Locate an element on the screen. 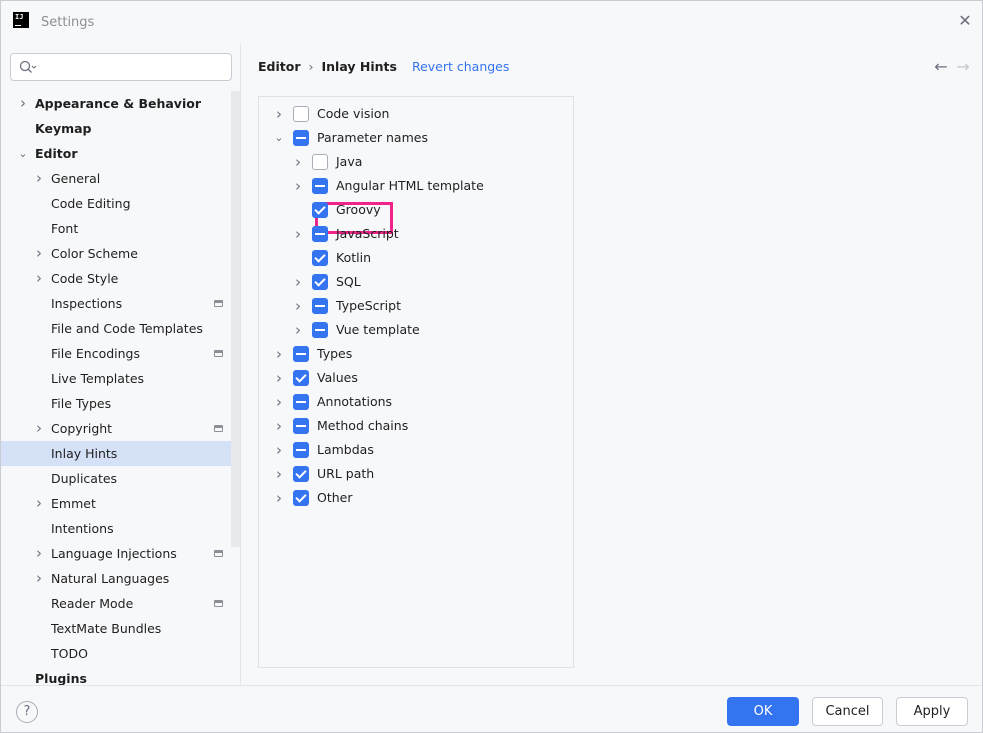 The height and width of the screenshot is (733, 983). sidebar-item-appearance-behavior: › Appearance & Behavior is located at coordinates (116, 103).